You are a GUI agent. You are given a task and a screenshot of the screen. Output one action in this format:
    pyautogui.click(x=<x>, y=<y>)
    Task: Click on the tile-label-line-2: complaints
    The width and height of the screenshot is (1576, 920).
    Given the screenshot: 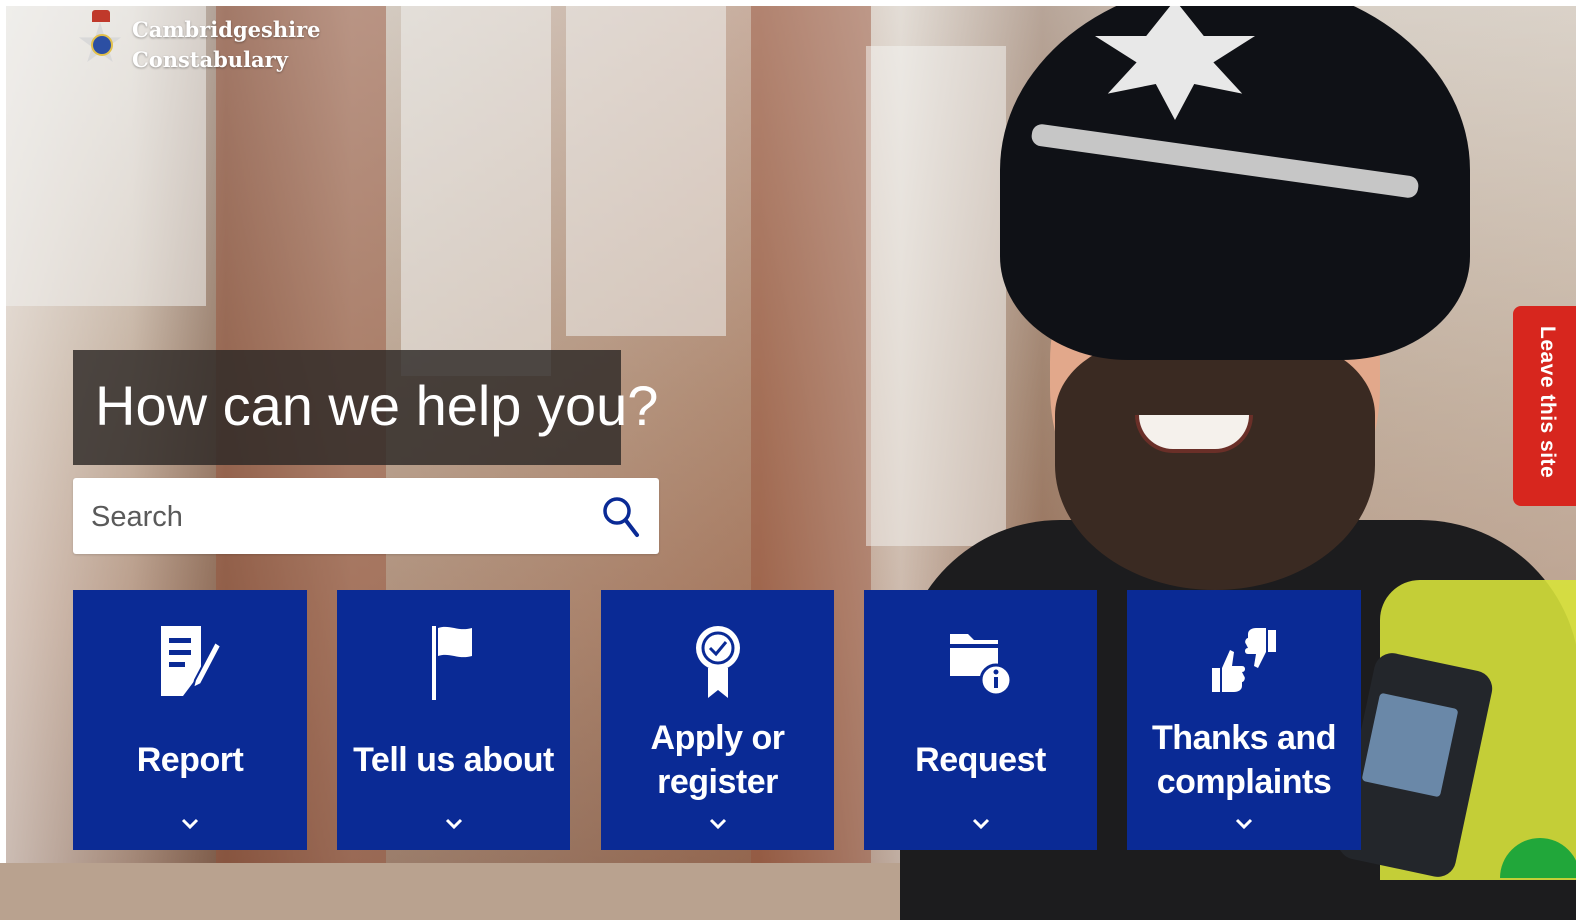 What is the action you would take?
    pyautogui.click(x=1244, y=782)
    